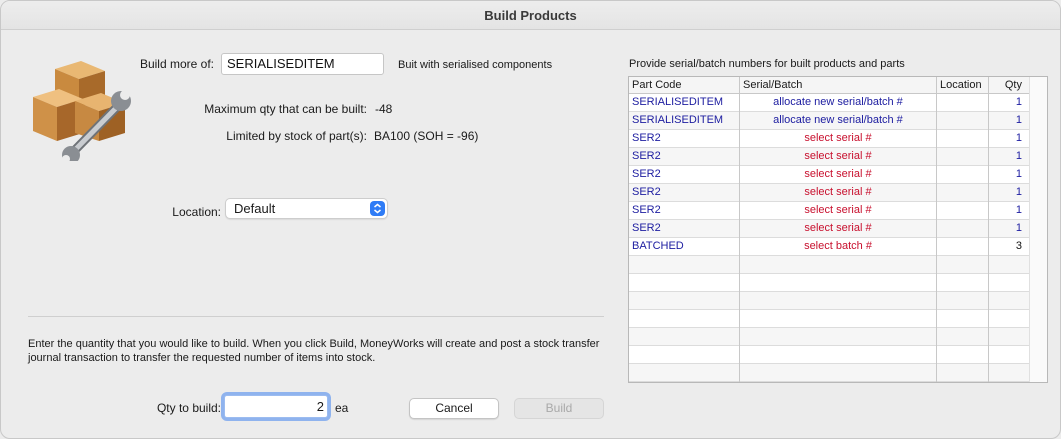 This screenshot has width=1061, height=439. I want to click on table-row: BATCHED select batch # 3, so click(838, 247).